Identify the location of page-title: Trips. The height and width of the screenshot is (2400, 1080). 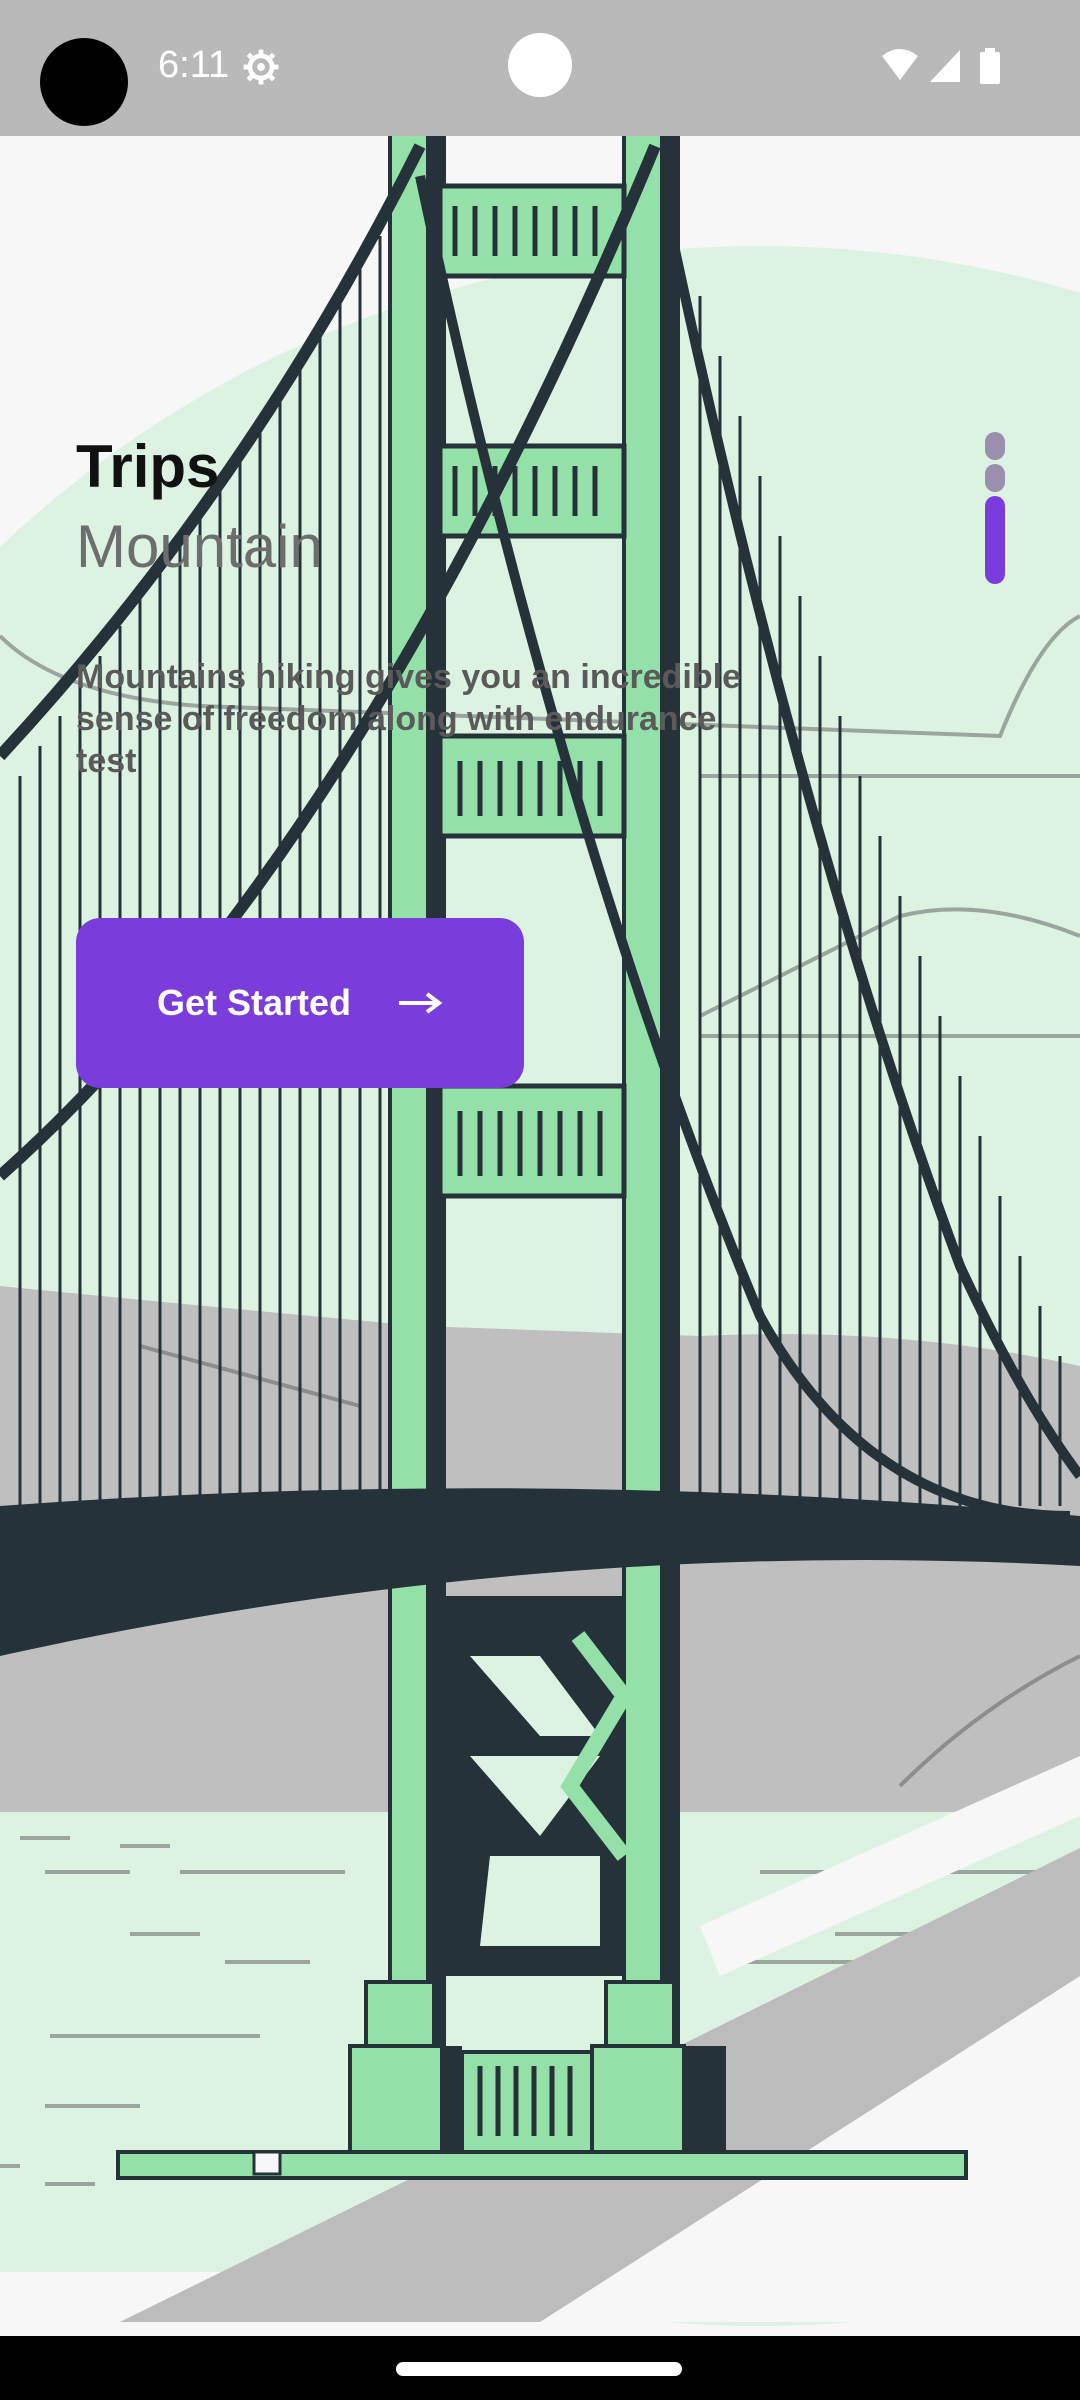
(148, 466).